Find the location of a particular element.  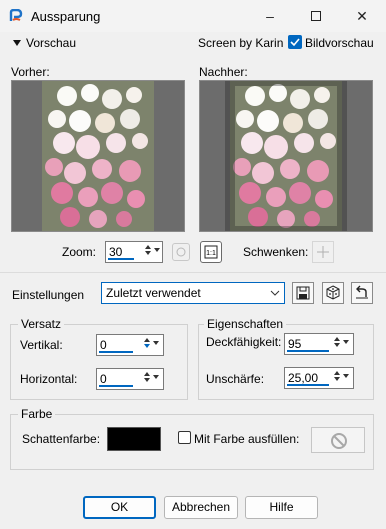

preview-toggle: Vorschau is located at coordinates (51, 43).